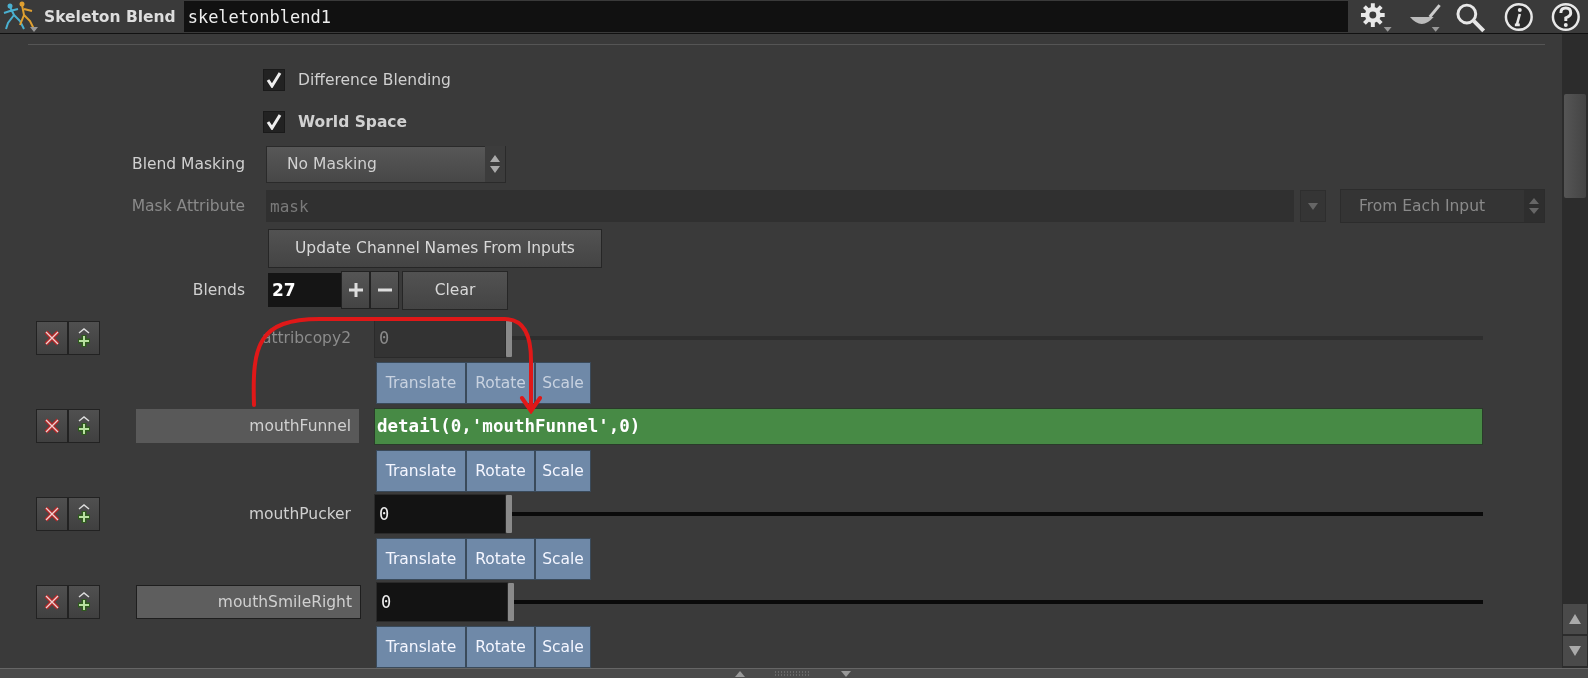 The height and width of the screenshot is (678, 1588). What do you see at coordinates (1575, 146) in the screenshot?
I see `scrollbar-thumb` at bounding box center [1575, 146].